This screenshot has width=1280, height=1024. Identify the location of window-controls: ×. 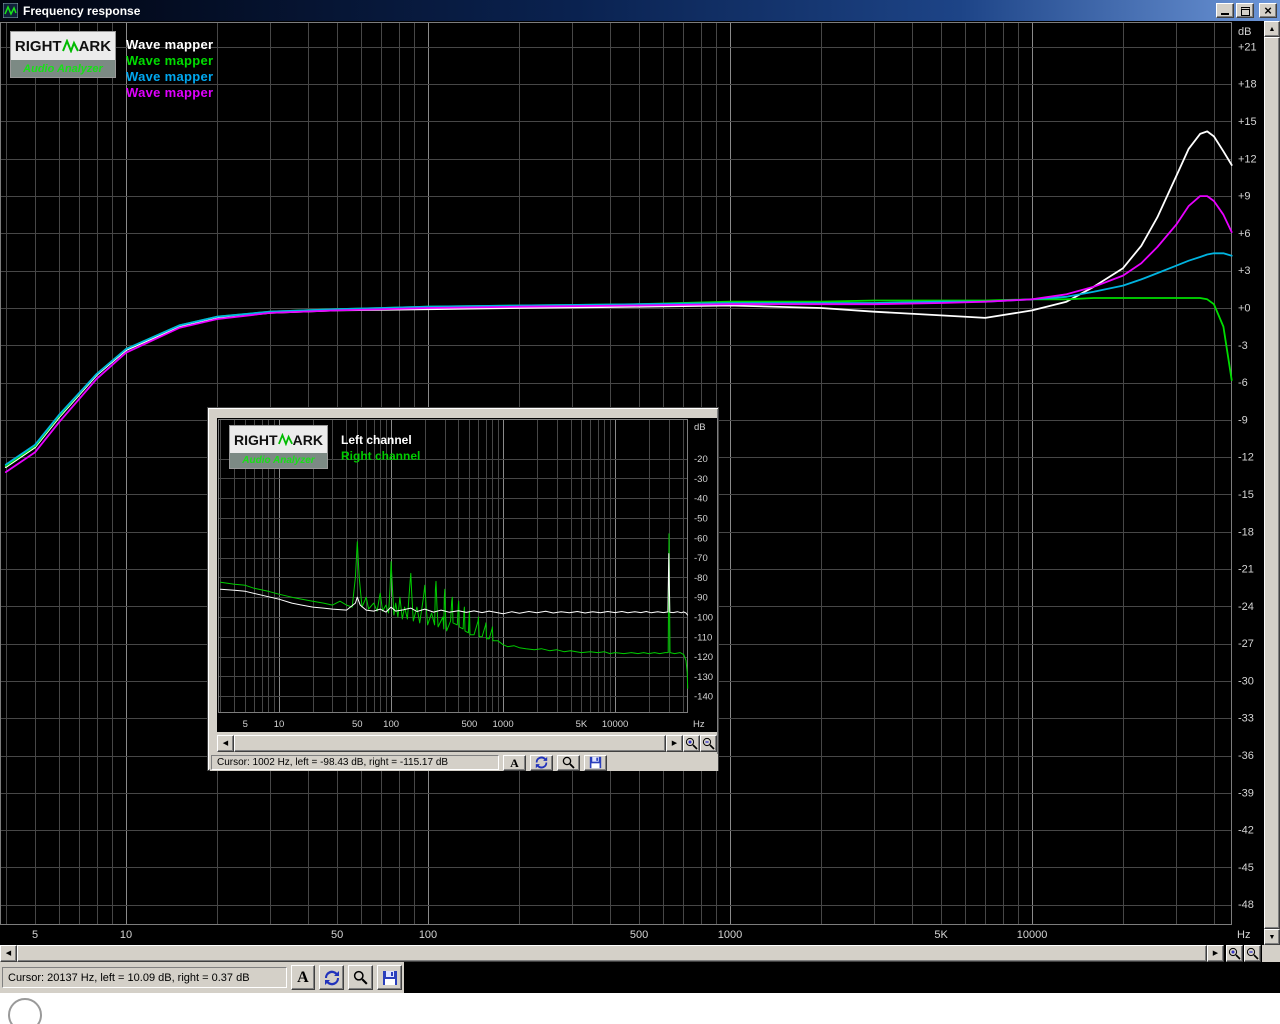
(1246, 10).